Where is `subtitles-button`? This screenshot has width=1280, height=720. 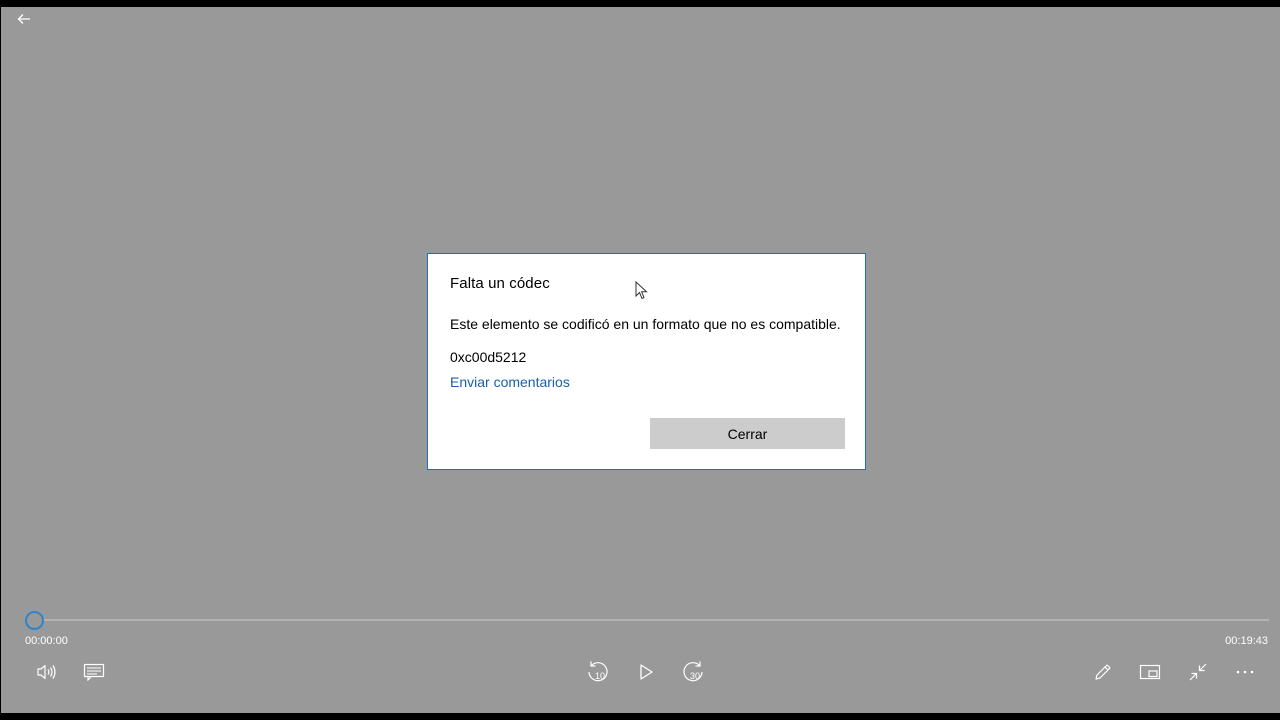
subtitles-button is located at coordinates (94, 672).